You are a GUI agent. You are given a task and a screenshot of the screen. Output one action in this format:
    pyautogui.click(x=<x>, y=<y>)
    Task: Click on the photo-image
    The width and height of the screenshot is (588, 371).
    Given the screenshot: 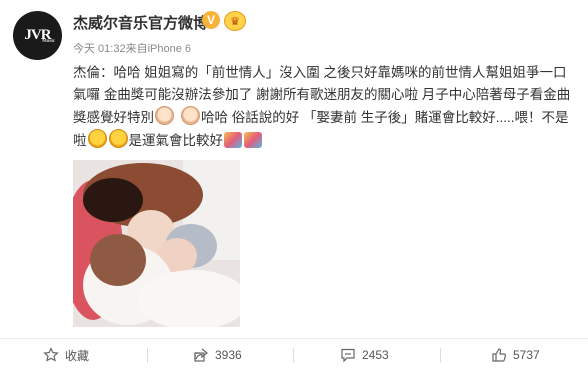 What is the action you would take?
    pyautogui.click(x=156, y=243)
    